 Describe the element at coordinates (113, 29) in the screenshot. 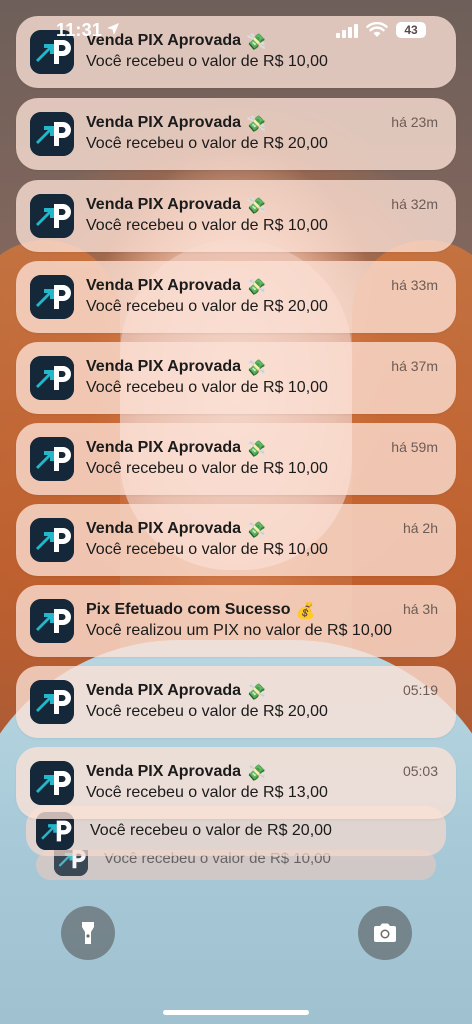

I see `location-arrow-icon` at that location.